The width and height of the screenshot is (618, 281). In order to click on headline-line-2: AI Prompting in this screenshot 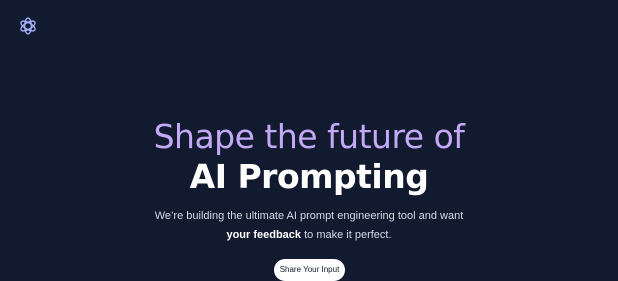, I will do `click(309, 176)`.